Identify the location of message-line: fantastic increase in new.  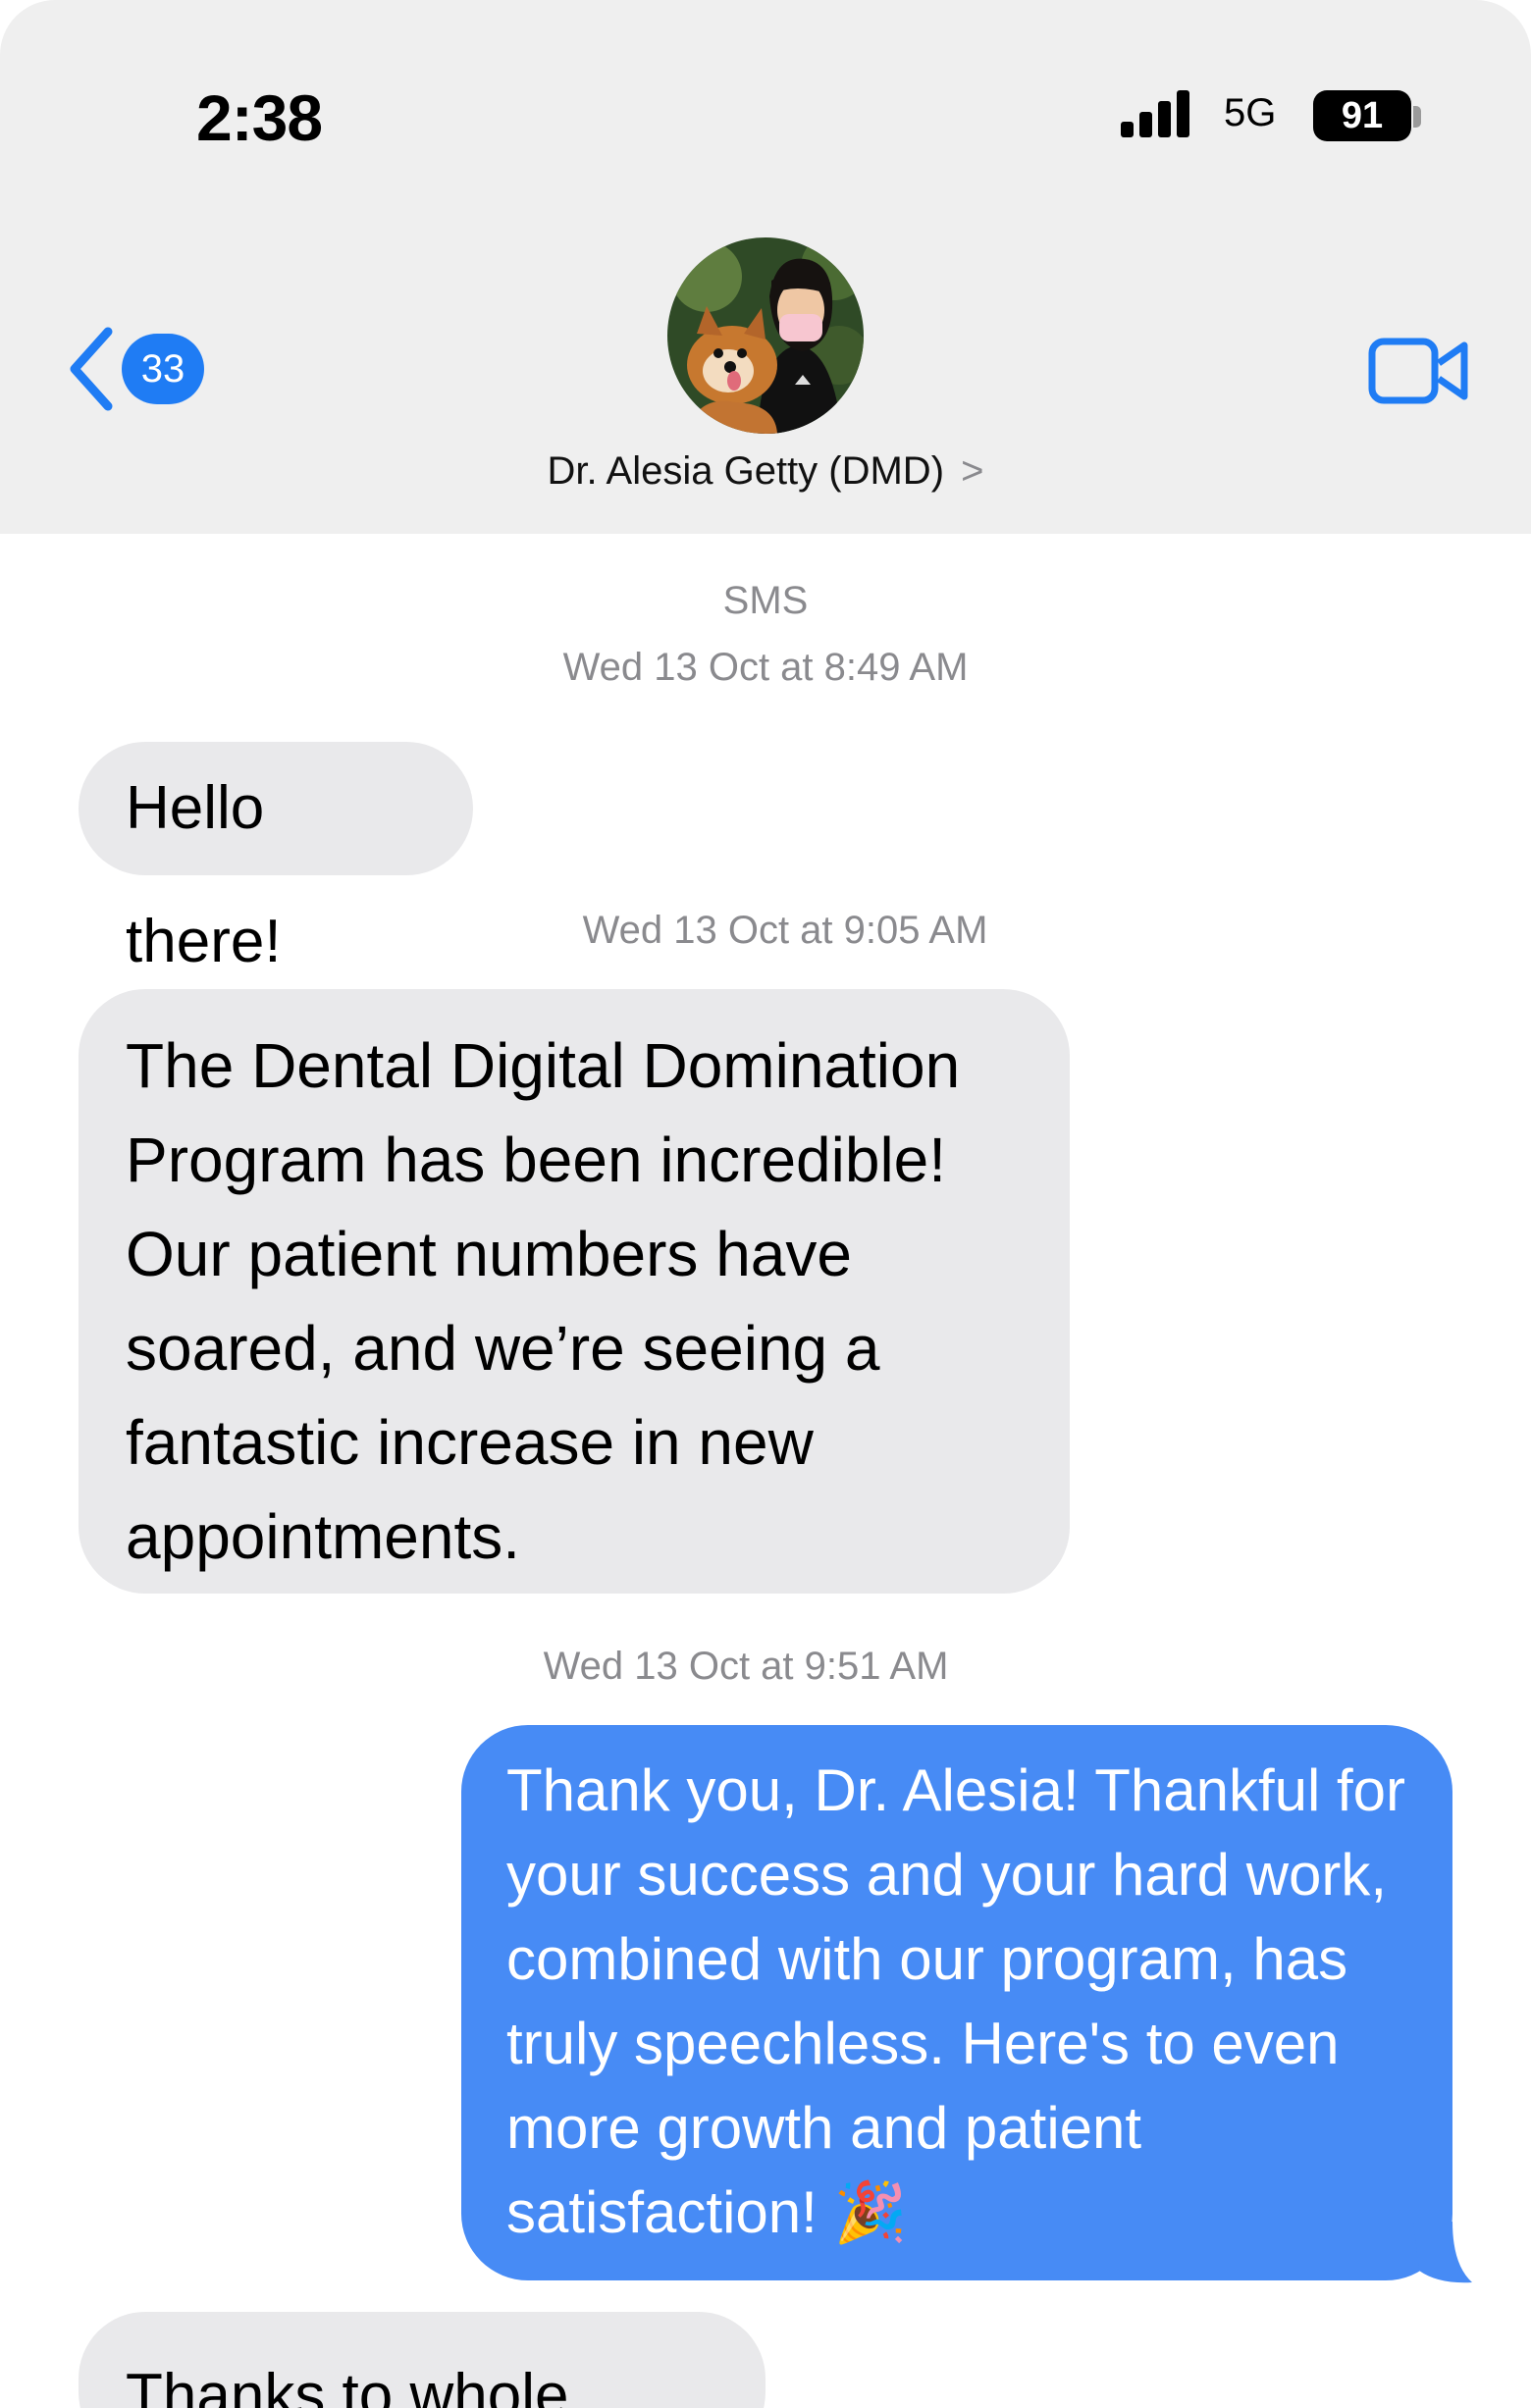
(470, 1442).